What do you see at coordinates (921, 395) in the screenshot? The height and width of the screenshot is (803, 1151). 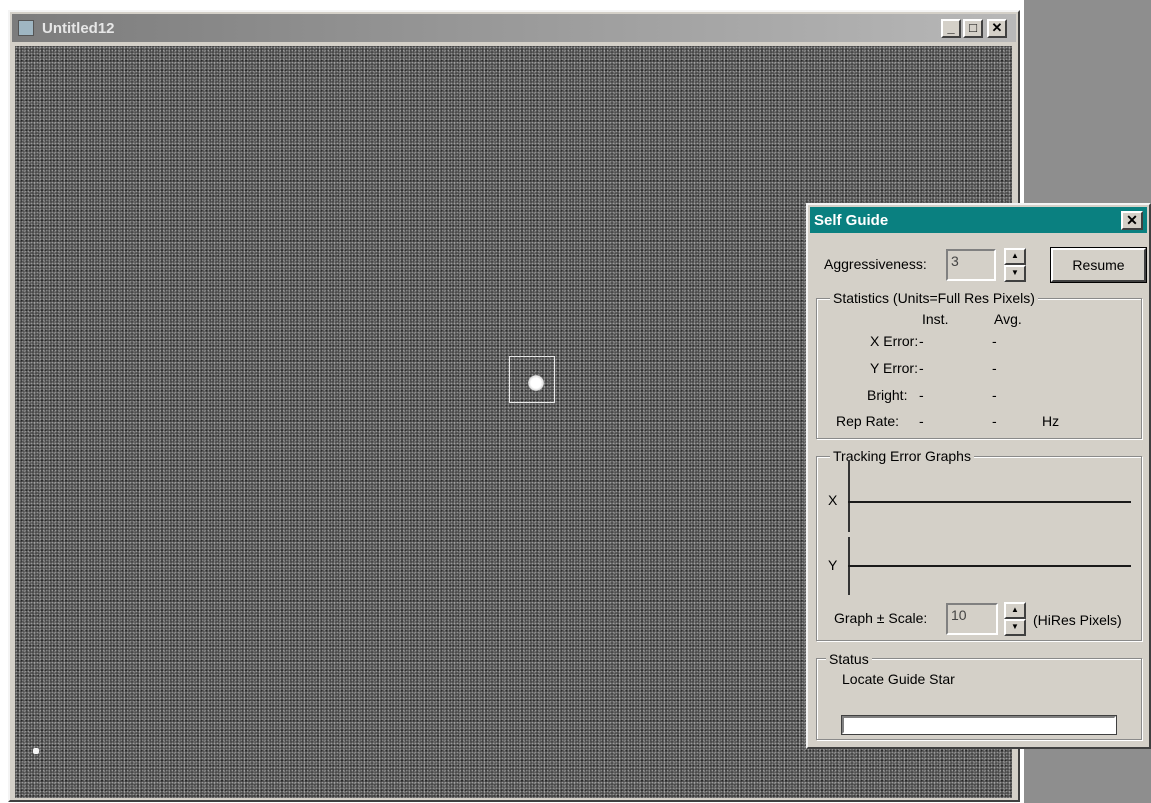 I see `bright-inst: -` at bounding box center [921, 395].